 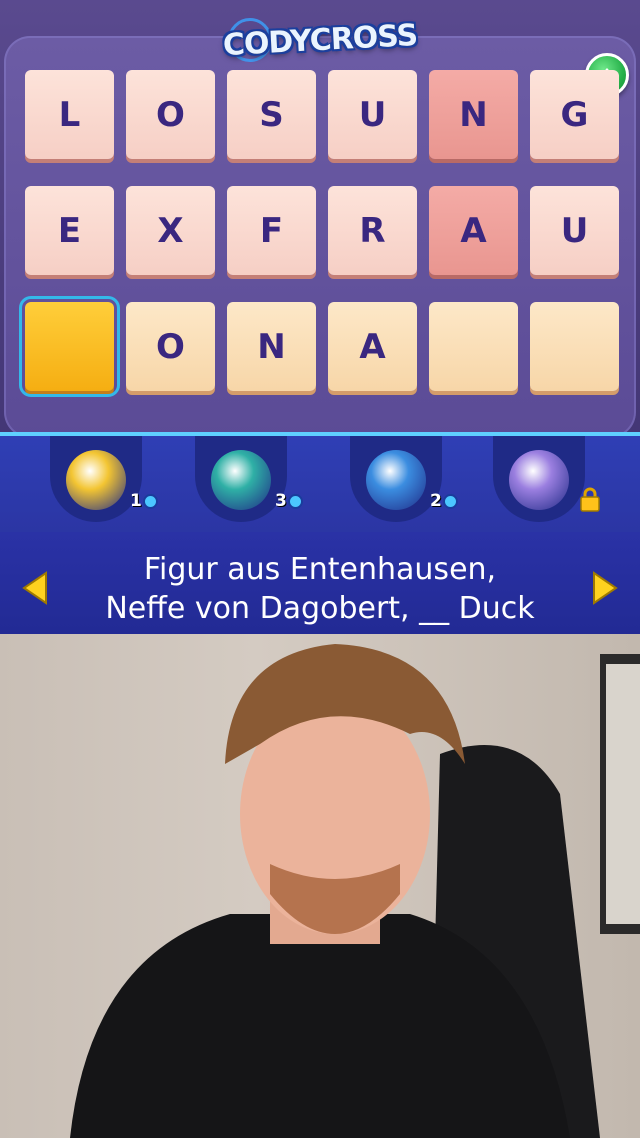 What do you see at coordinates (35, 588) in the screenshot?
I see `arrow-left-icon` at bounding box center [35, 588].